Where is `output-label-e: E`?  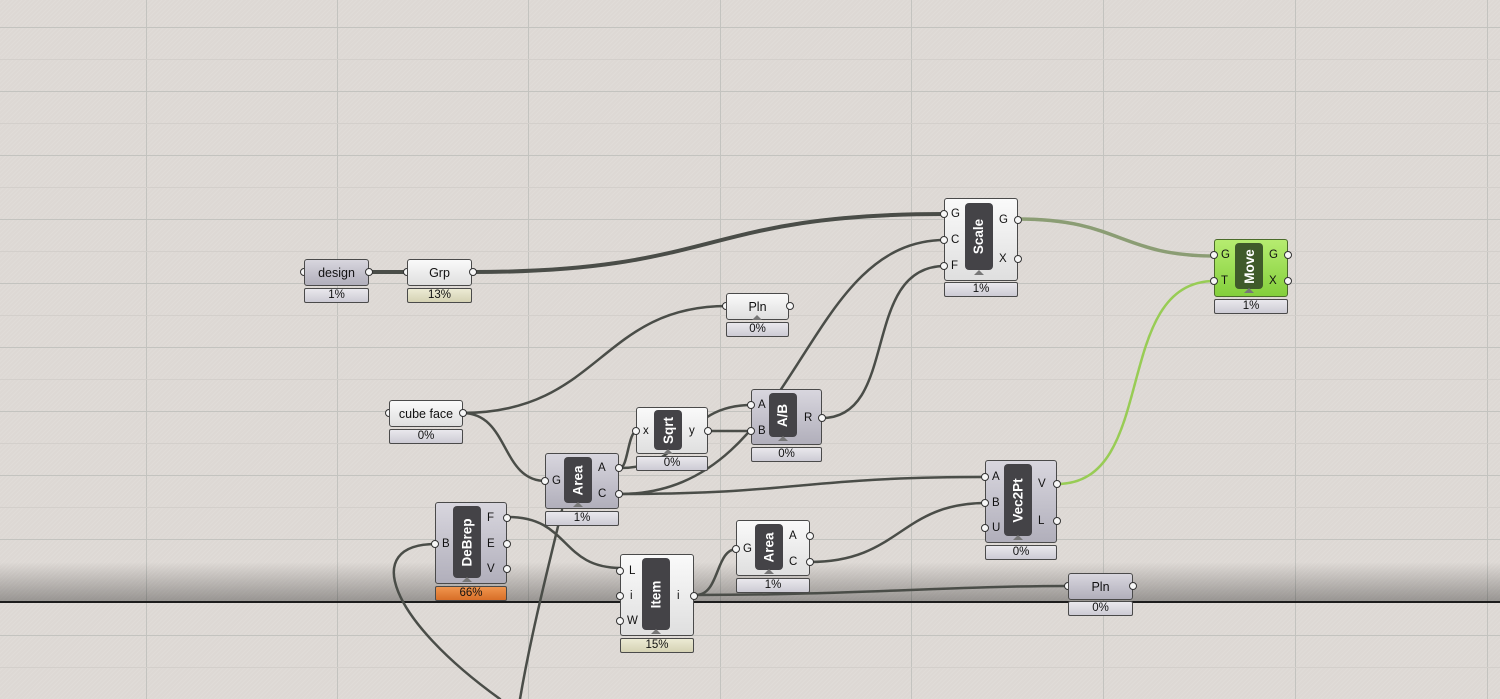 output-label-e: E is located at coordinates (491, 544).